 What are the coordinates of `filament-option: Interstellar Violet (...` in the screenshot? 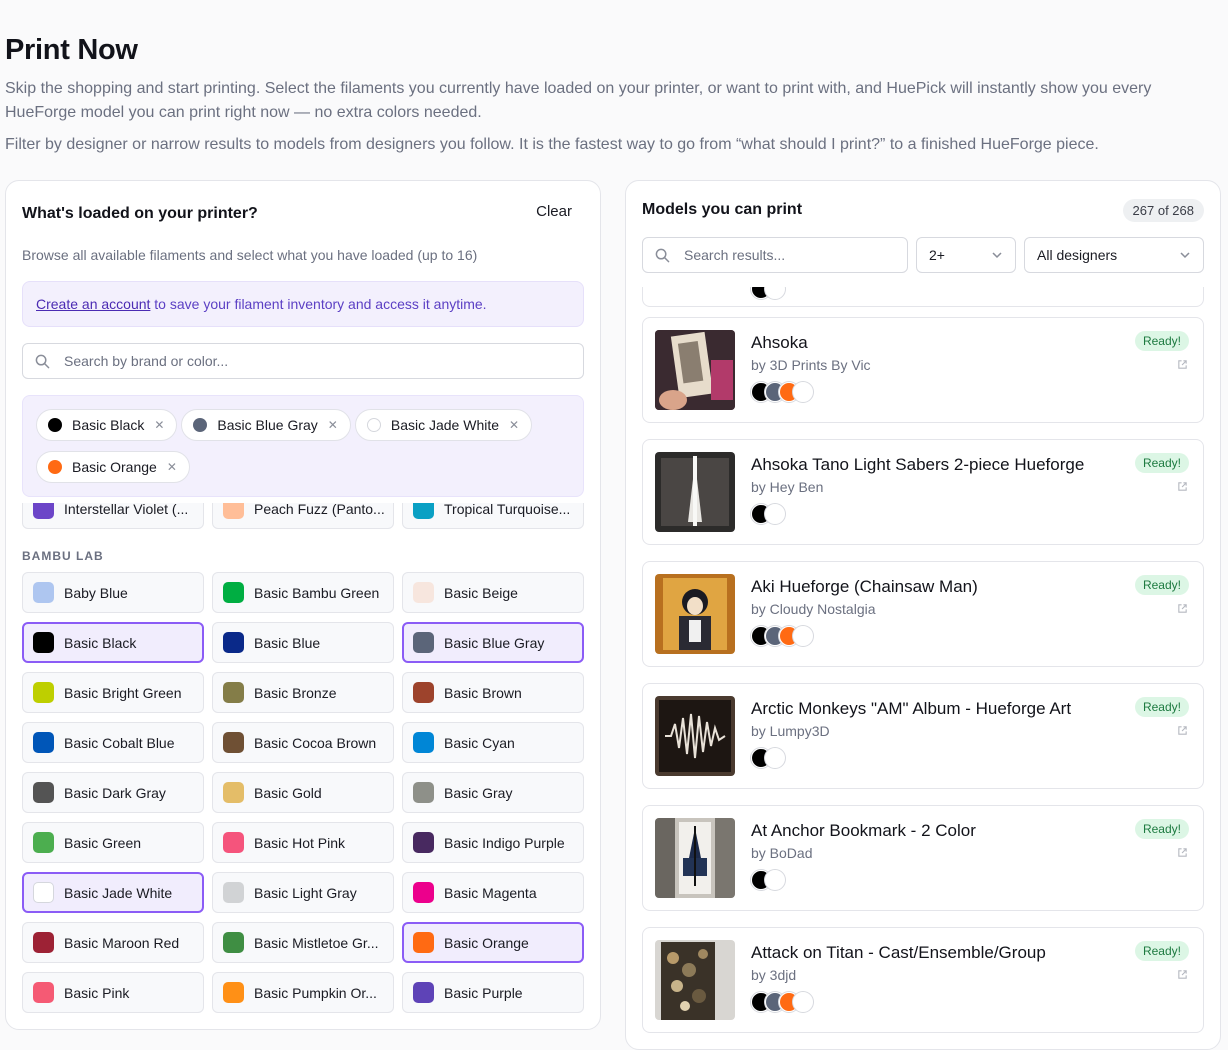 It's located at (113, 516).